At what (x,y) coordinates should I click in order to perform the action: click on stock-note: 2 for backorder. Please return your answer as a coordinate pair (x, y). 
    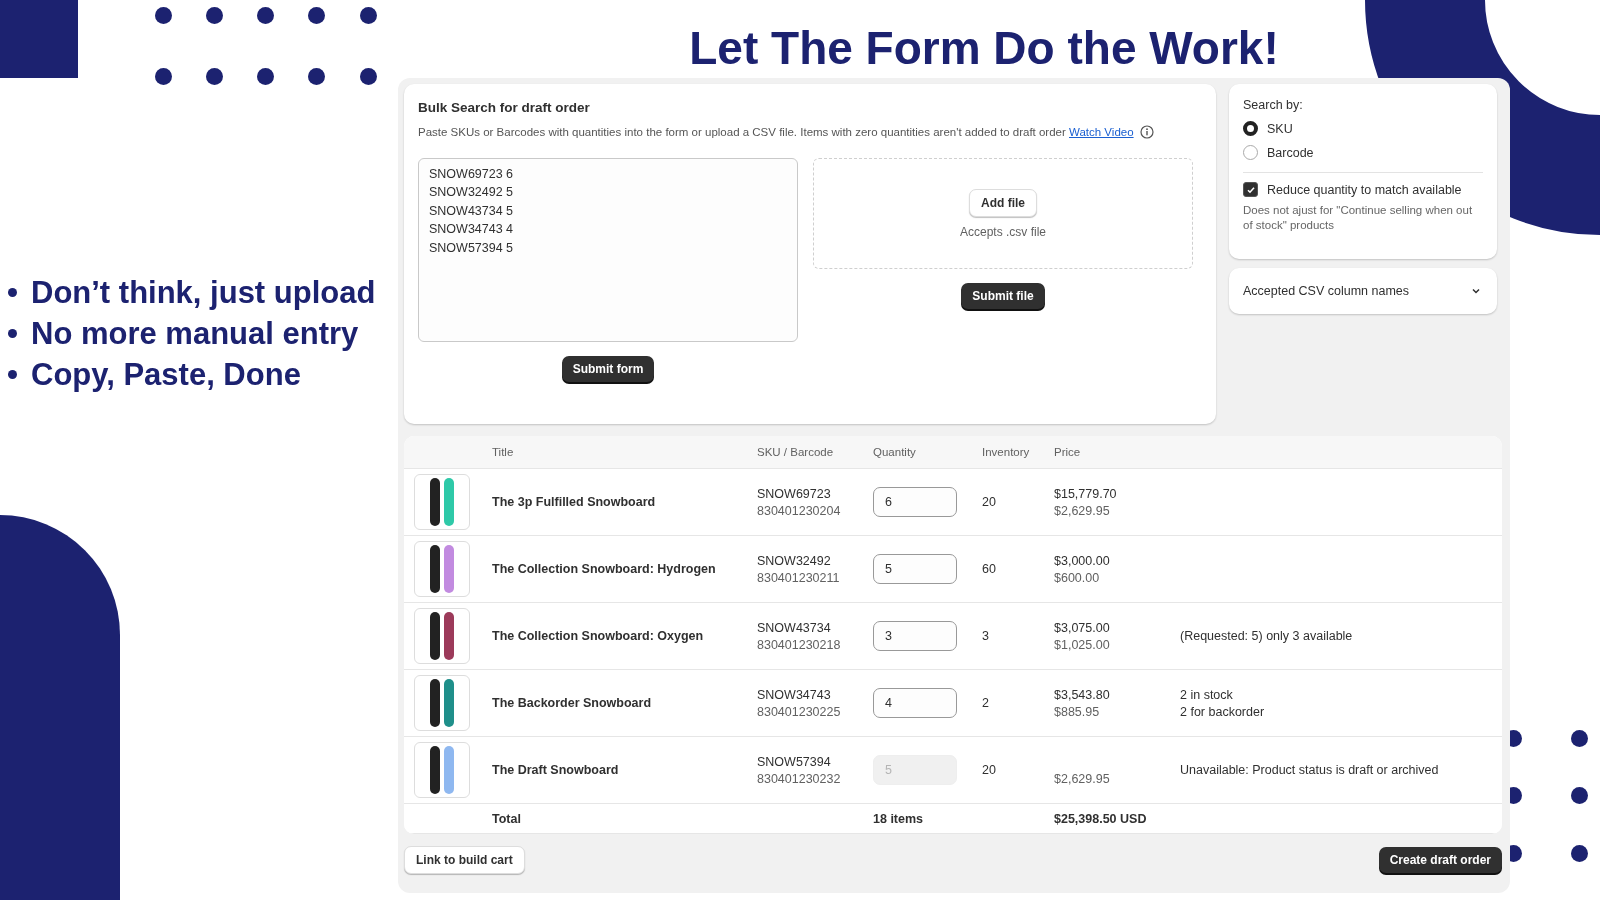
    Looking at the image, I should click on (1223, 711).